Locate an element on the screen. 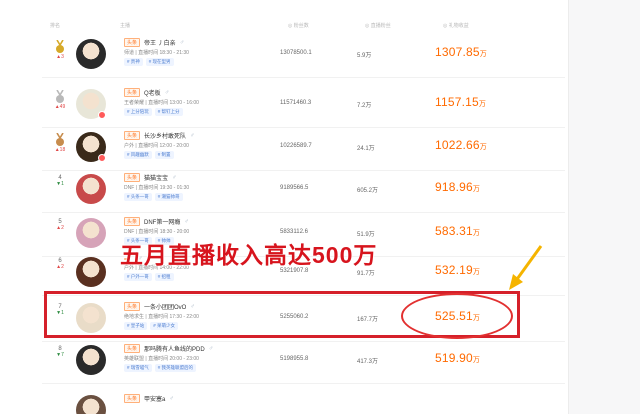 Image resolution: width=640 pixels, height=414 pixels. tag-chip: # 瑞雪喵气 is located at coordinates (138, 368).